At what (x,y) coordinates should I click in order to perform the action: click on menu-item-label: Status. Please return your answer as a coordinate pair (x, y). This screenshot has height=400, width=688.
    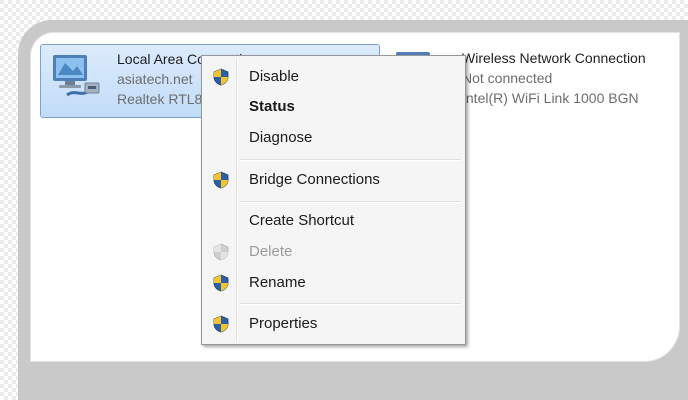
    Looking at the image, I should click on (272, 106).